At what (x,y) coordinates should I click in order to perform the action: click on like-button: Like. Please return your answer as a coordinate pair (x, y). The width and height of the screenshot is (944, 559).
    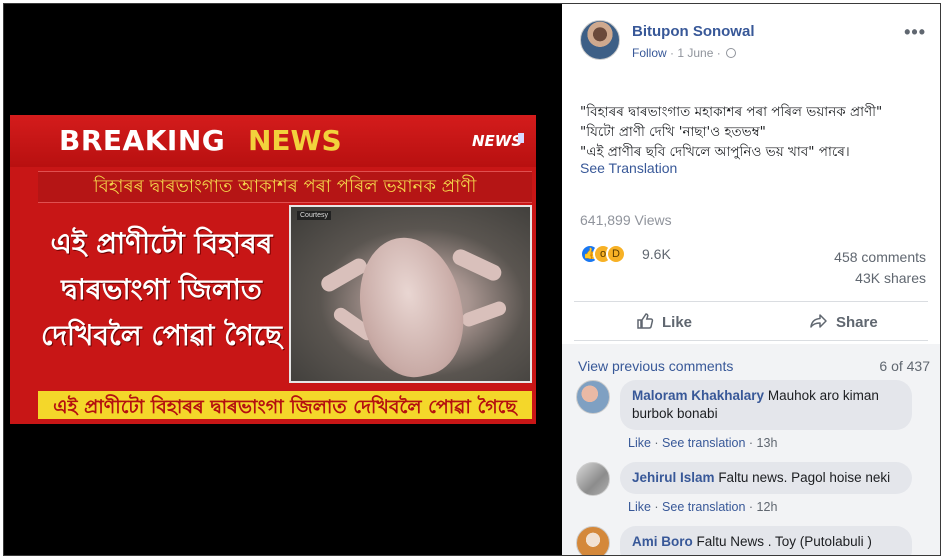
    Looking at the image, I should click on (664, 323).